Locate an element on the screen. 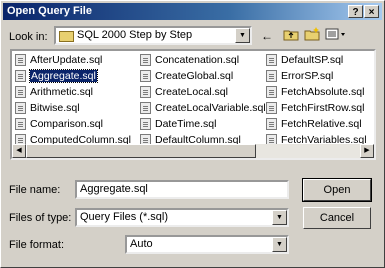 This screenshot has width=385, height=268. horizontal-scrollbar: ◀ ▶ is located at coordinates (193, 151).